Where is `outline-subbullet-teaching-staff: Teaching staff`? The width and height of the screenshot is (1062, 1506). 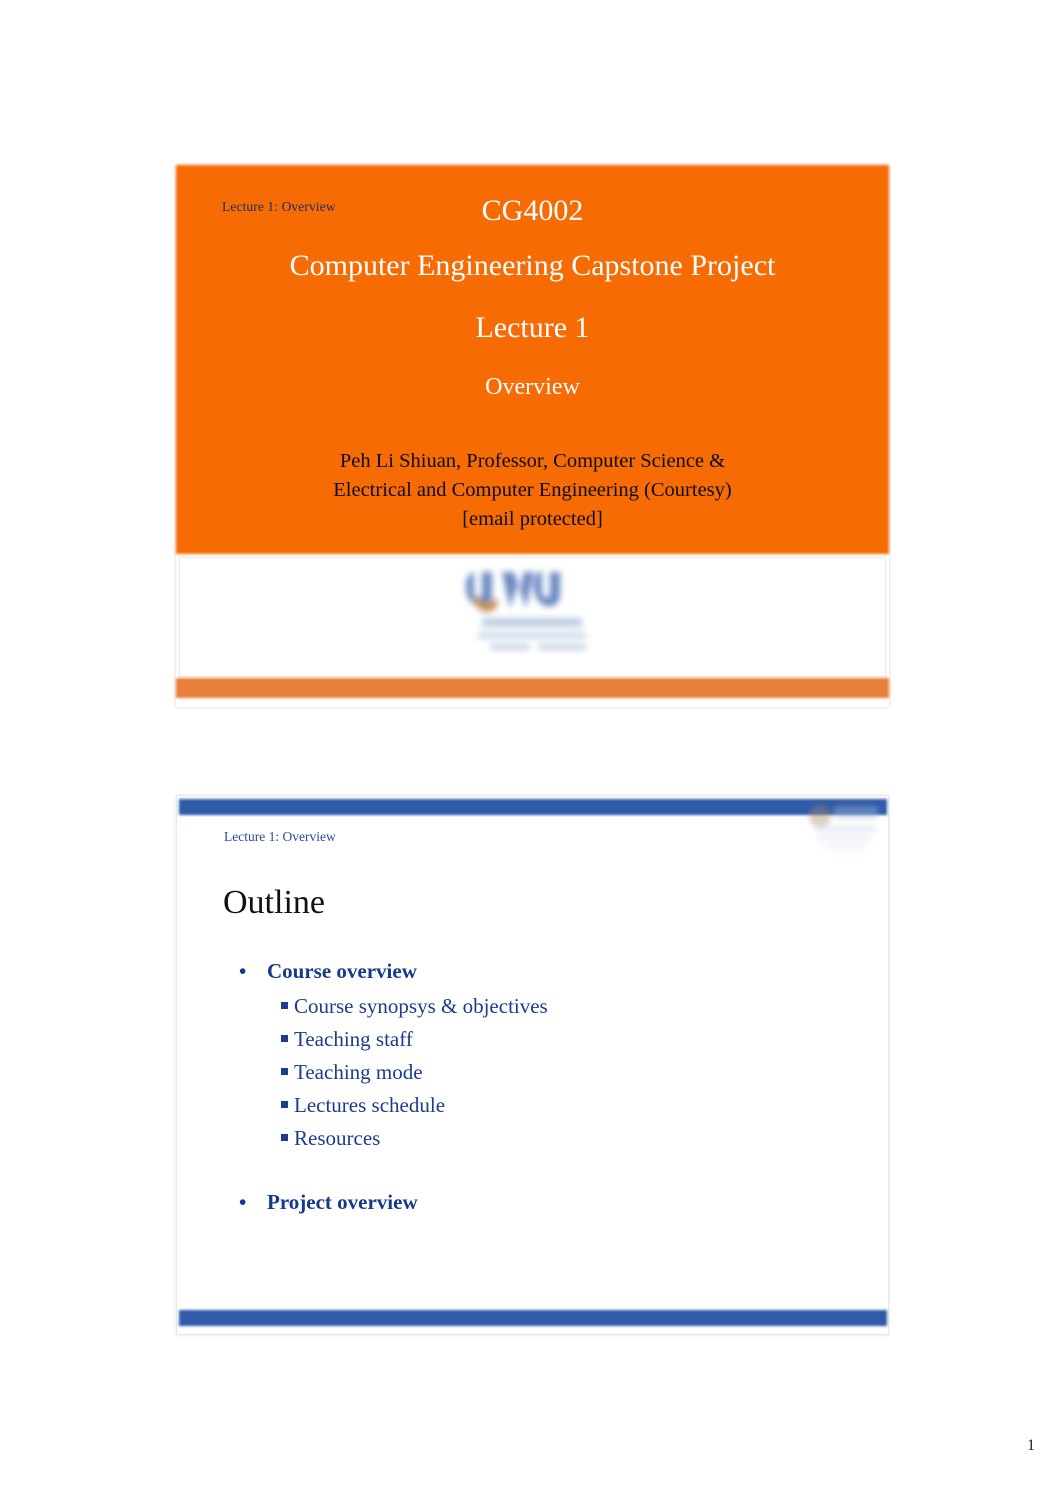
outline-subbullet-teaching-staff: Teaching staff is located at coordinates (539, 1039).